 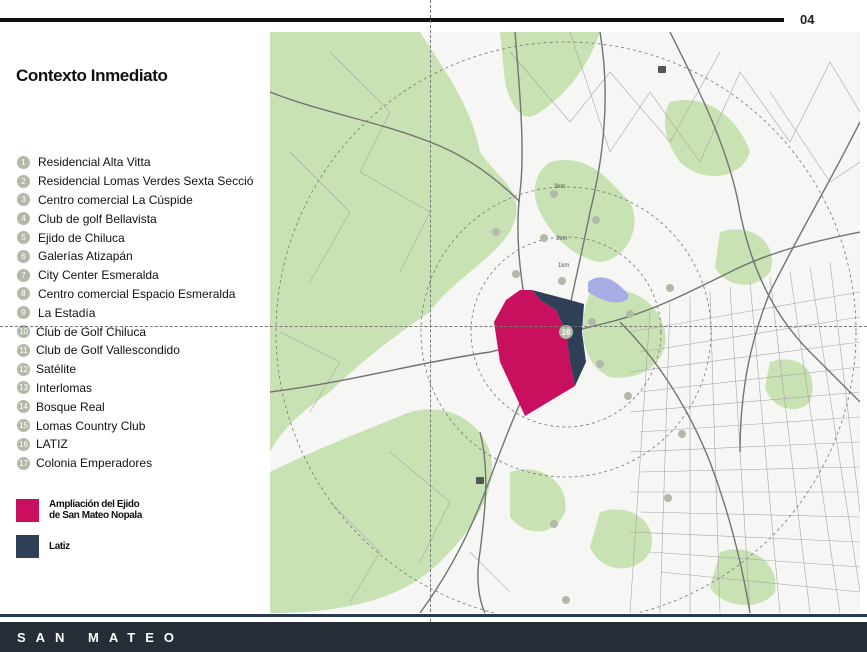 What do you see at coordinates (23, 162) in the screenshot?
I see `poi-number-badge: 1` at bounding box center [23, 162].